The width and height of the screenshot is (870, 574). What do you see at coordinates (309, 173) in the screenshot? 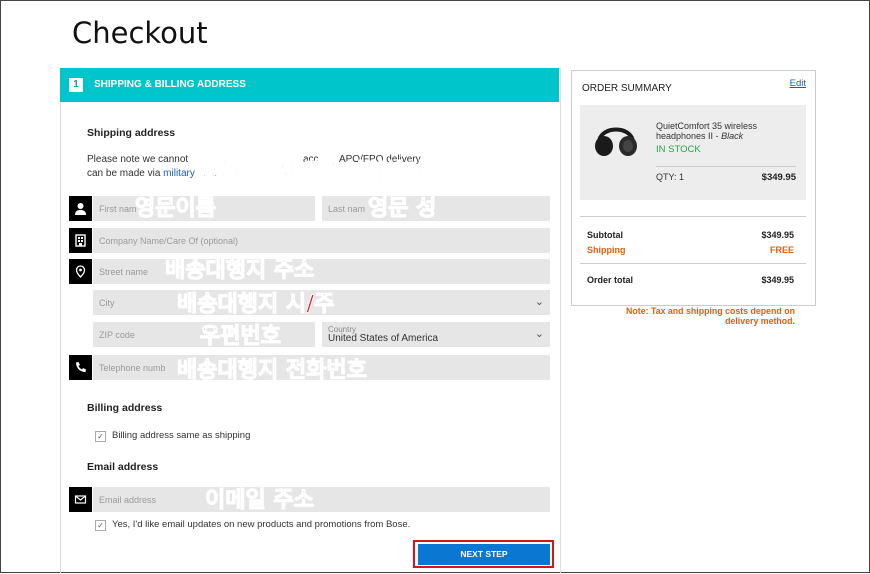
I see `annotation-address-entry: 배송대행지 주소입력하기` at bounding box center [309, 173].